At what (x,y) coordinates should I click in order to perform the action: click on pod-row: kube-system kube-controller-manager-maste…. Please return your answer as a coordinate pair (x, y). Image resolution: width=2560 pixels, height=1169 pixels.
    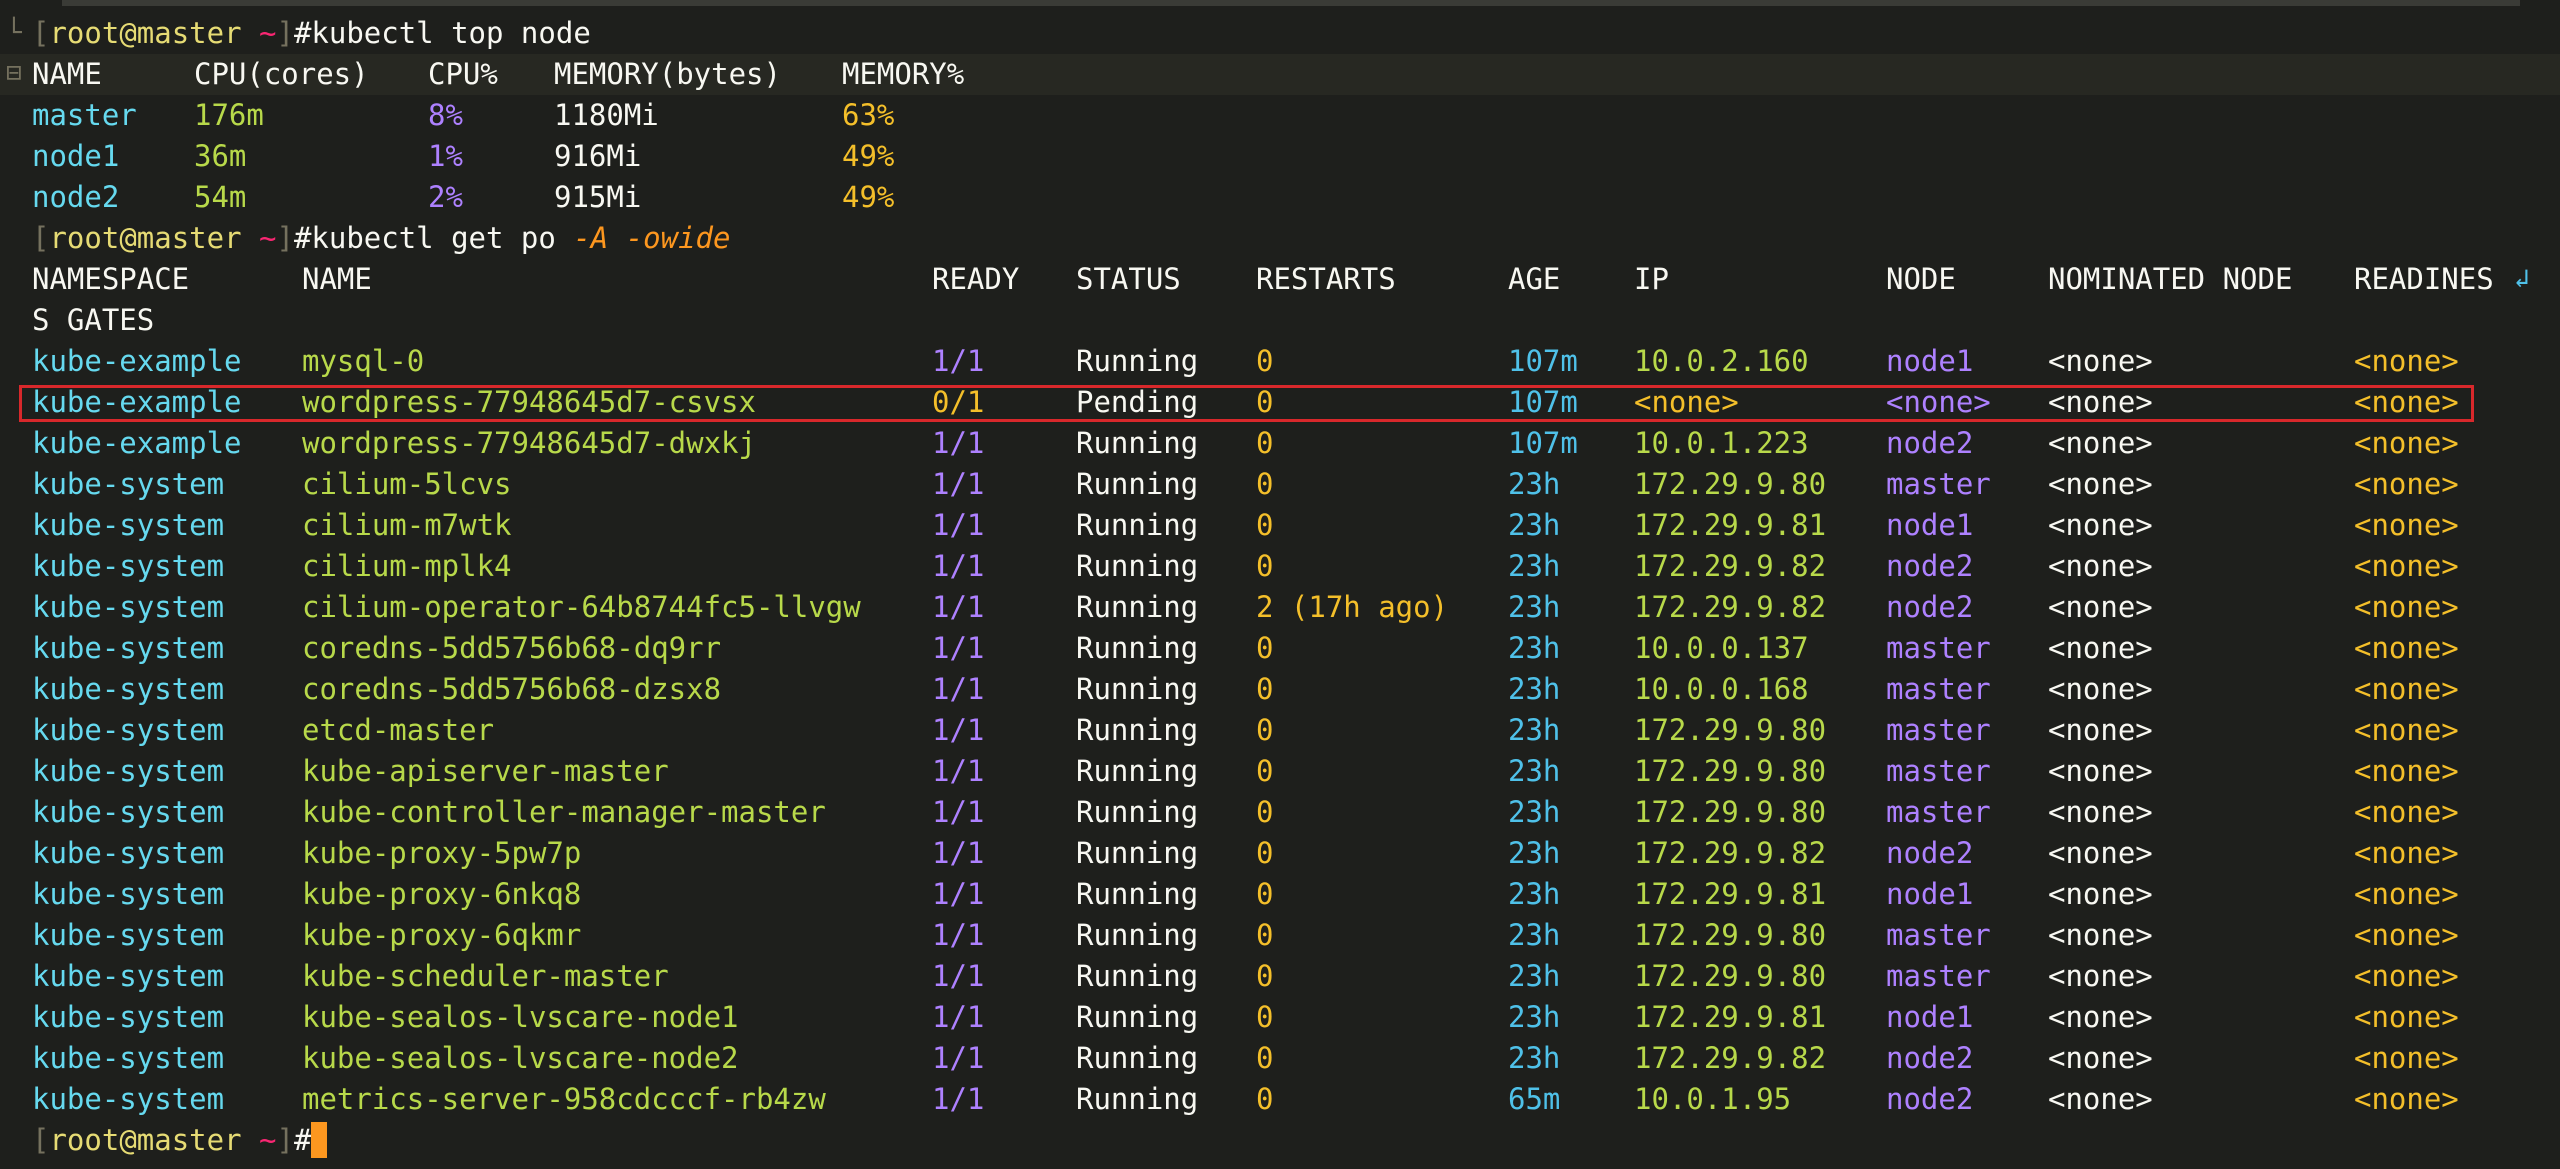
    Looking at the image, I should click on (1280, 812).